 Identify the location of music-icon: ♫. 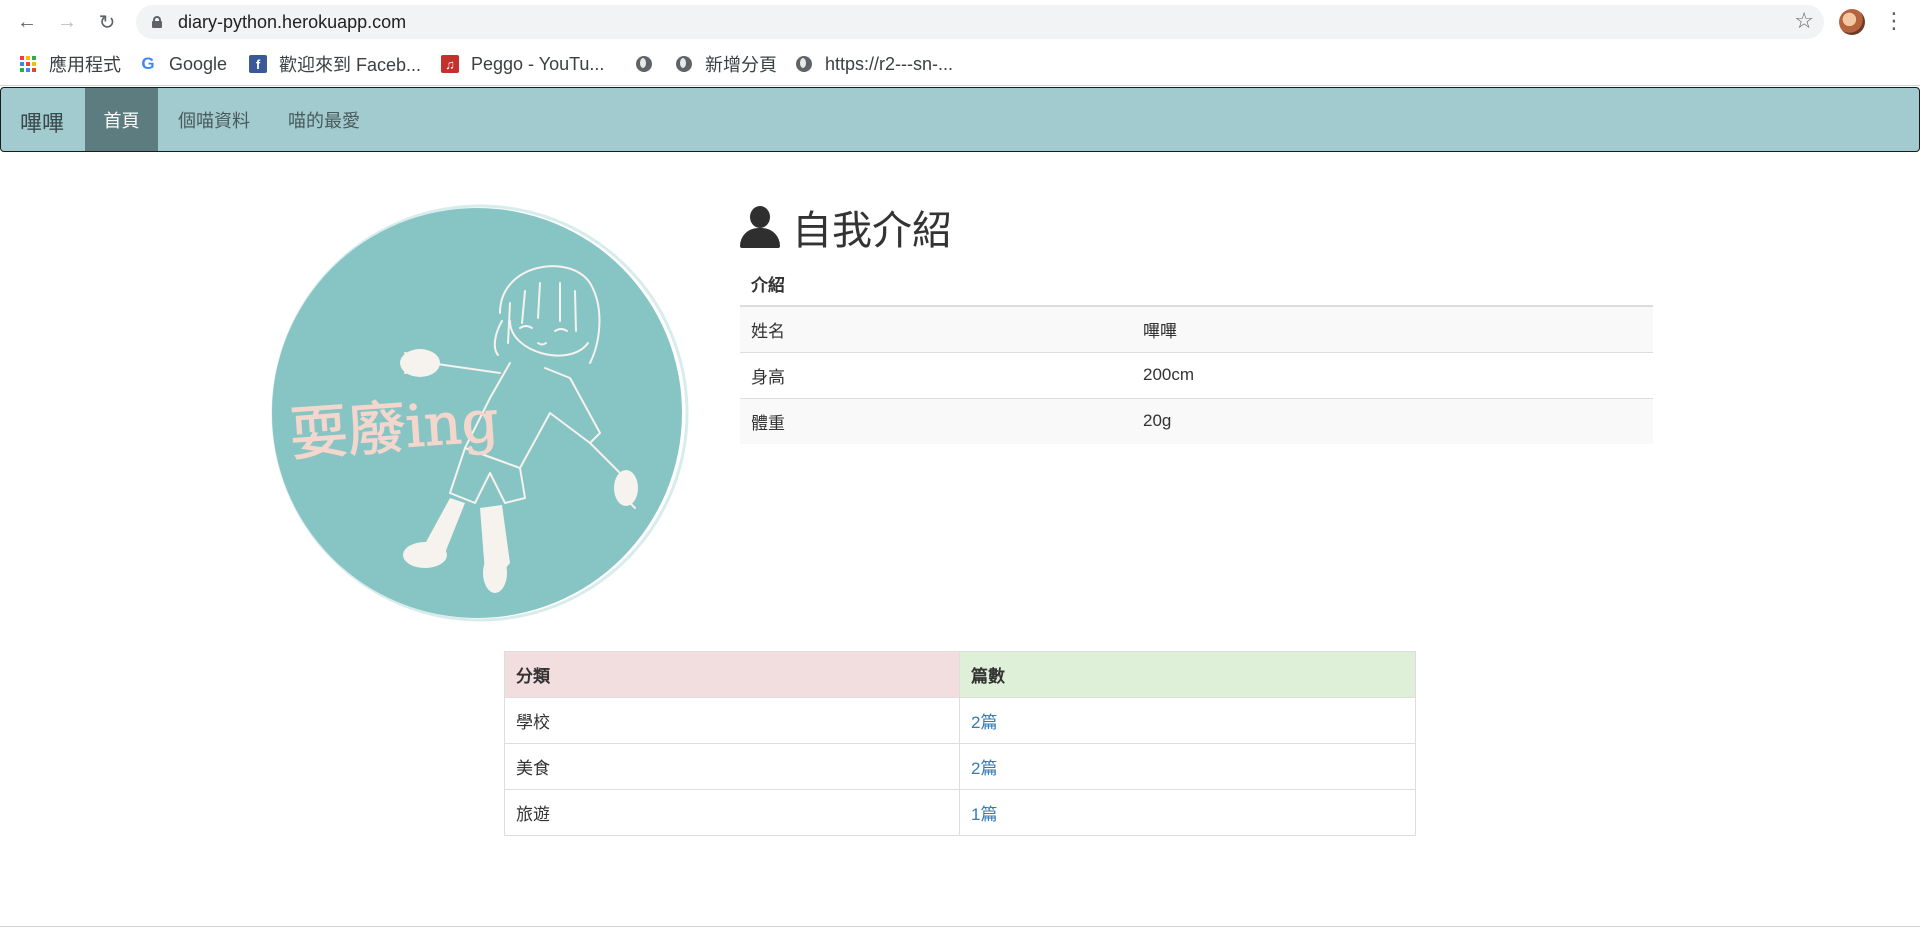
(450, 64).